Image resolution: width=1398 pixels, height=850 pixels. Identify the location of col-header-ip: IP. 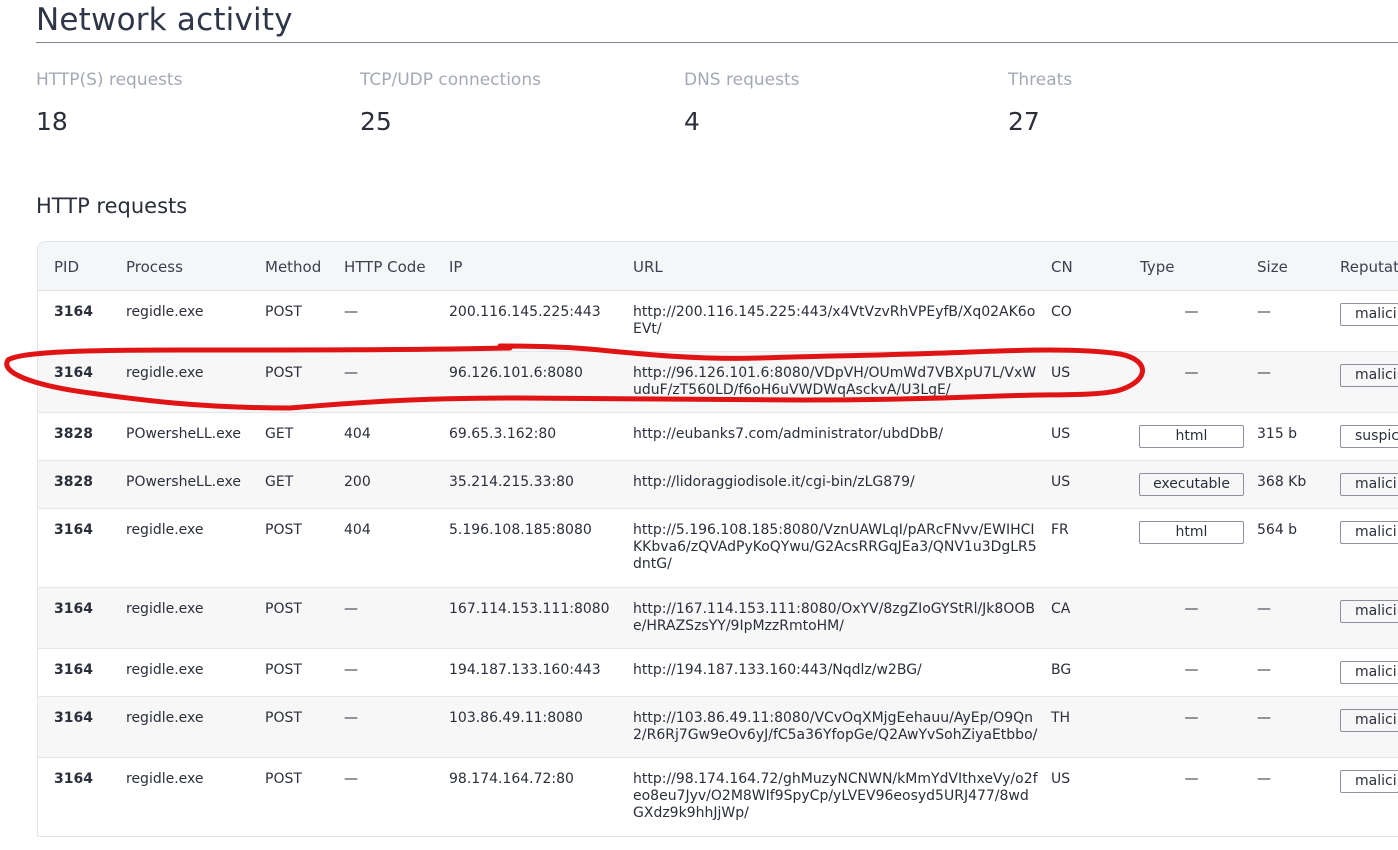
(455, 267).